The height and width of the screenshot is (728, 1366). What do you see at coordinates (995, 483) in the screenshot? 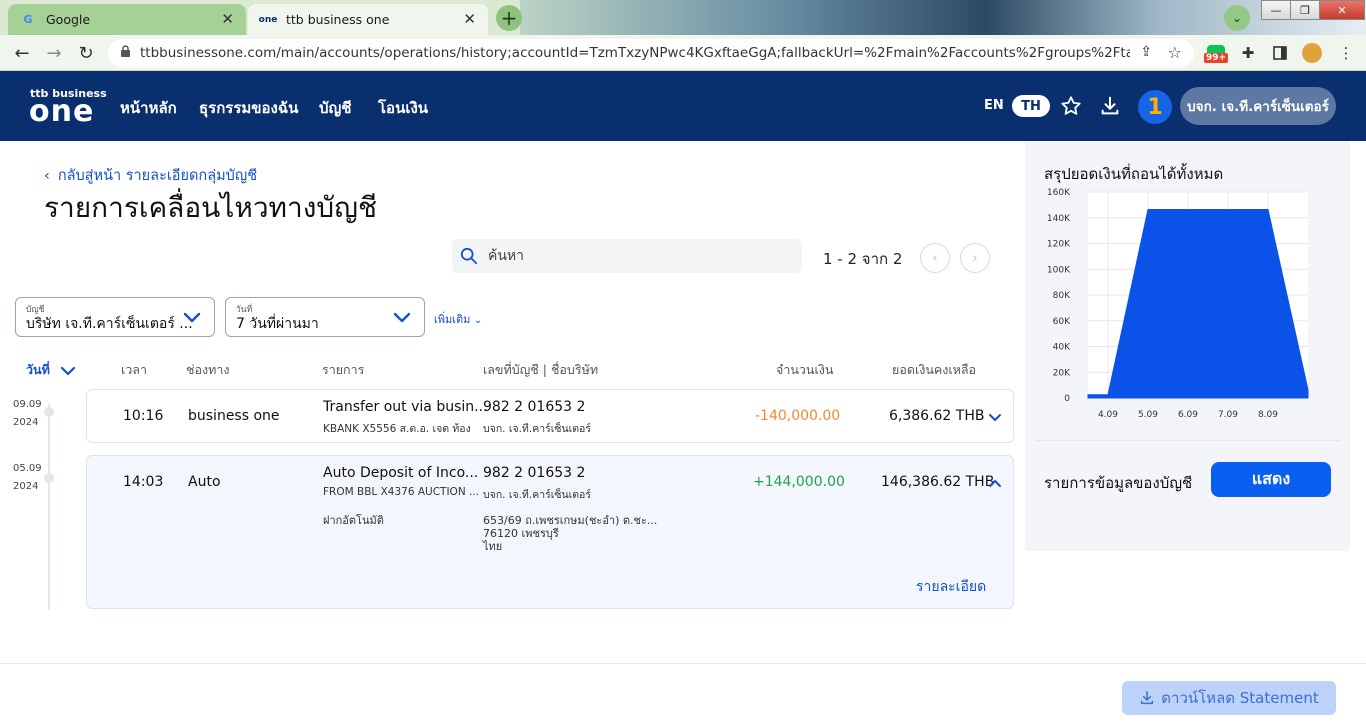
I see `chevron-up-icon` at bounding box center [995, 483].